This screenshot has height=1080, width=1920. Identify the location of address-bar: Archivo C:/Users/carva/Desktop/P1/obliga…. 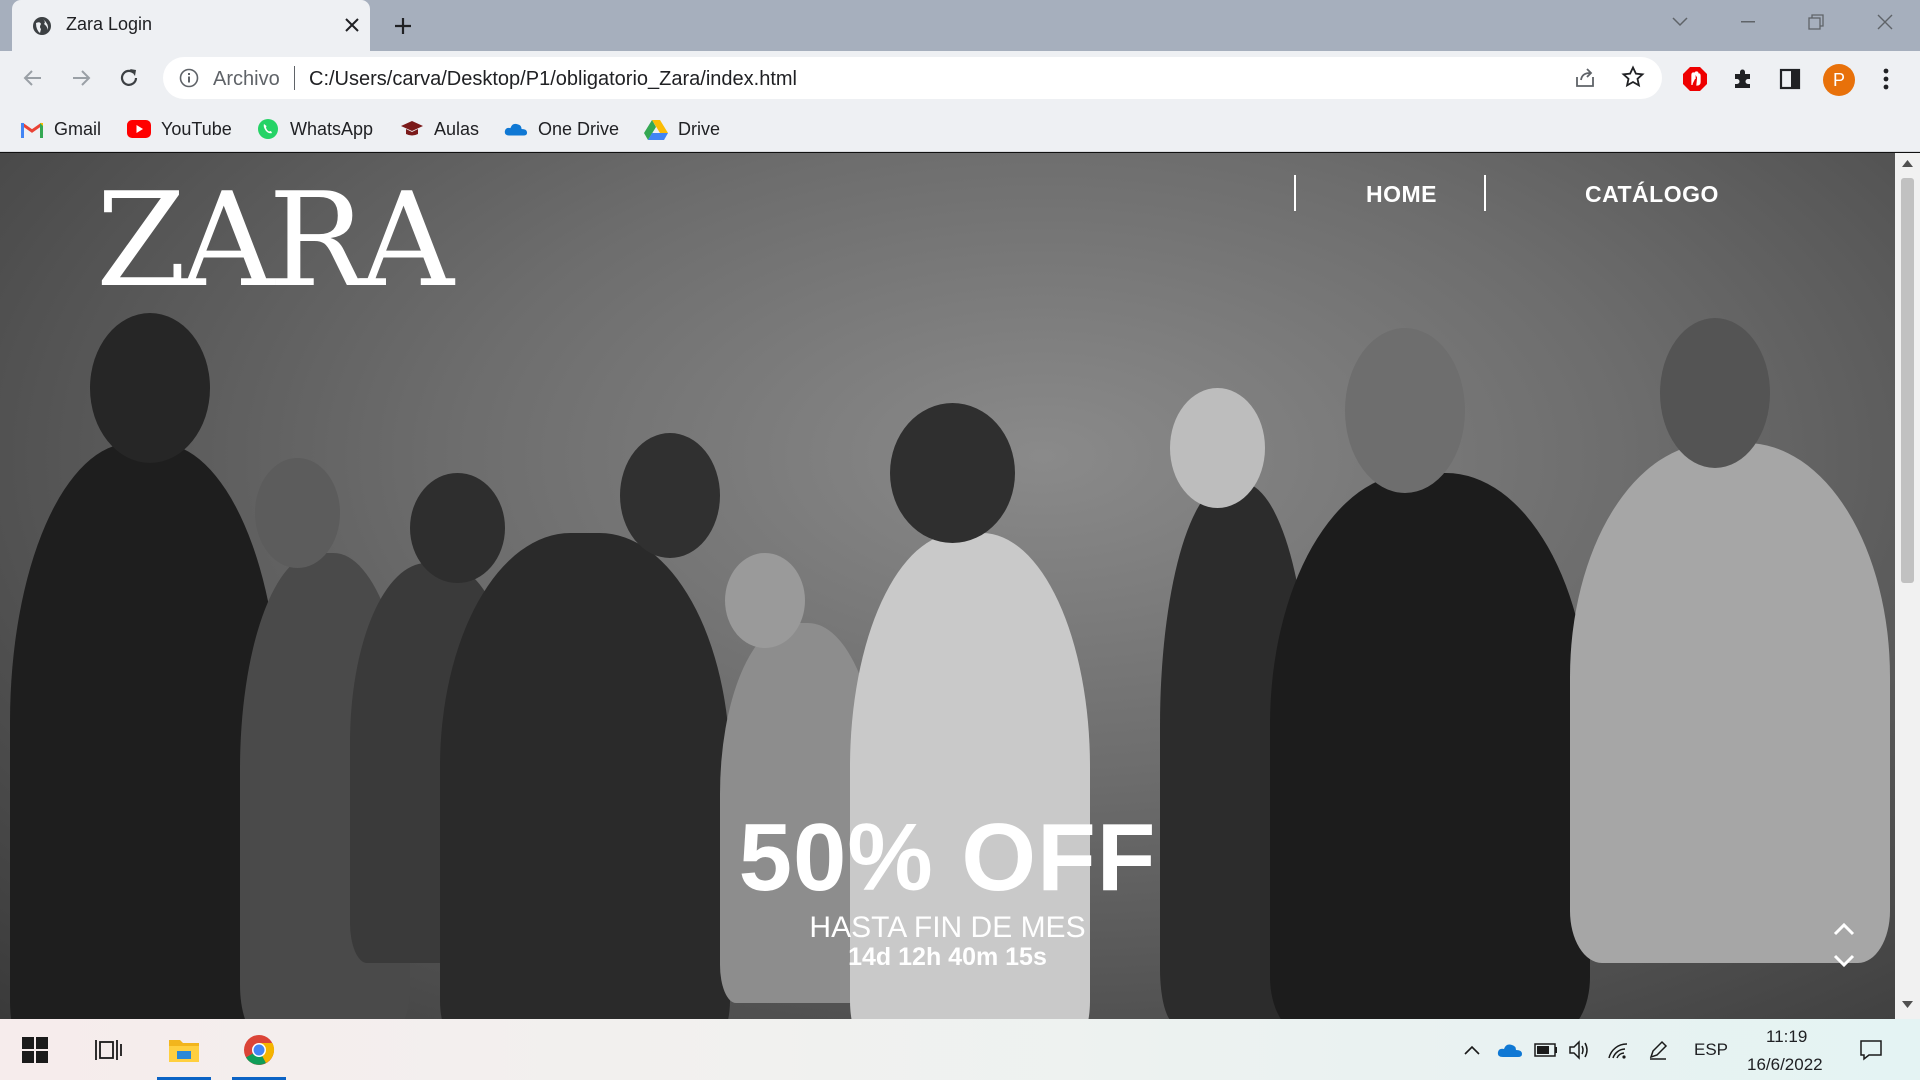
(912, 78).